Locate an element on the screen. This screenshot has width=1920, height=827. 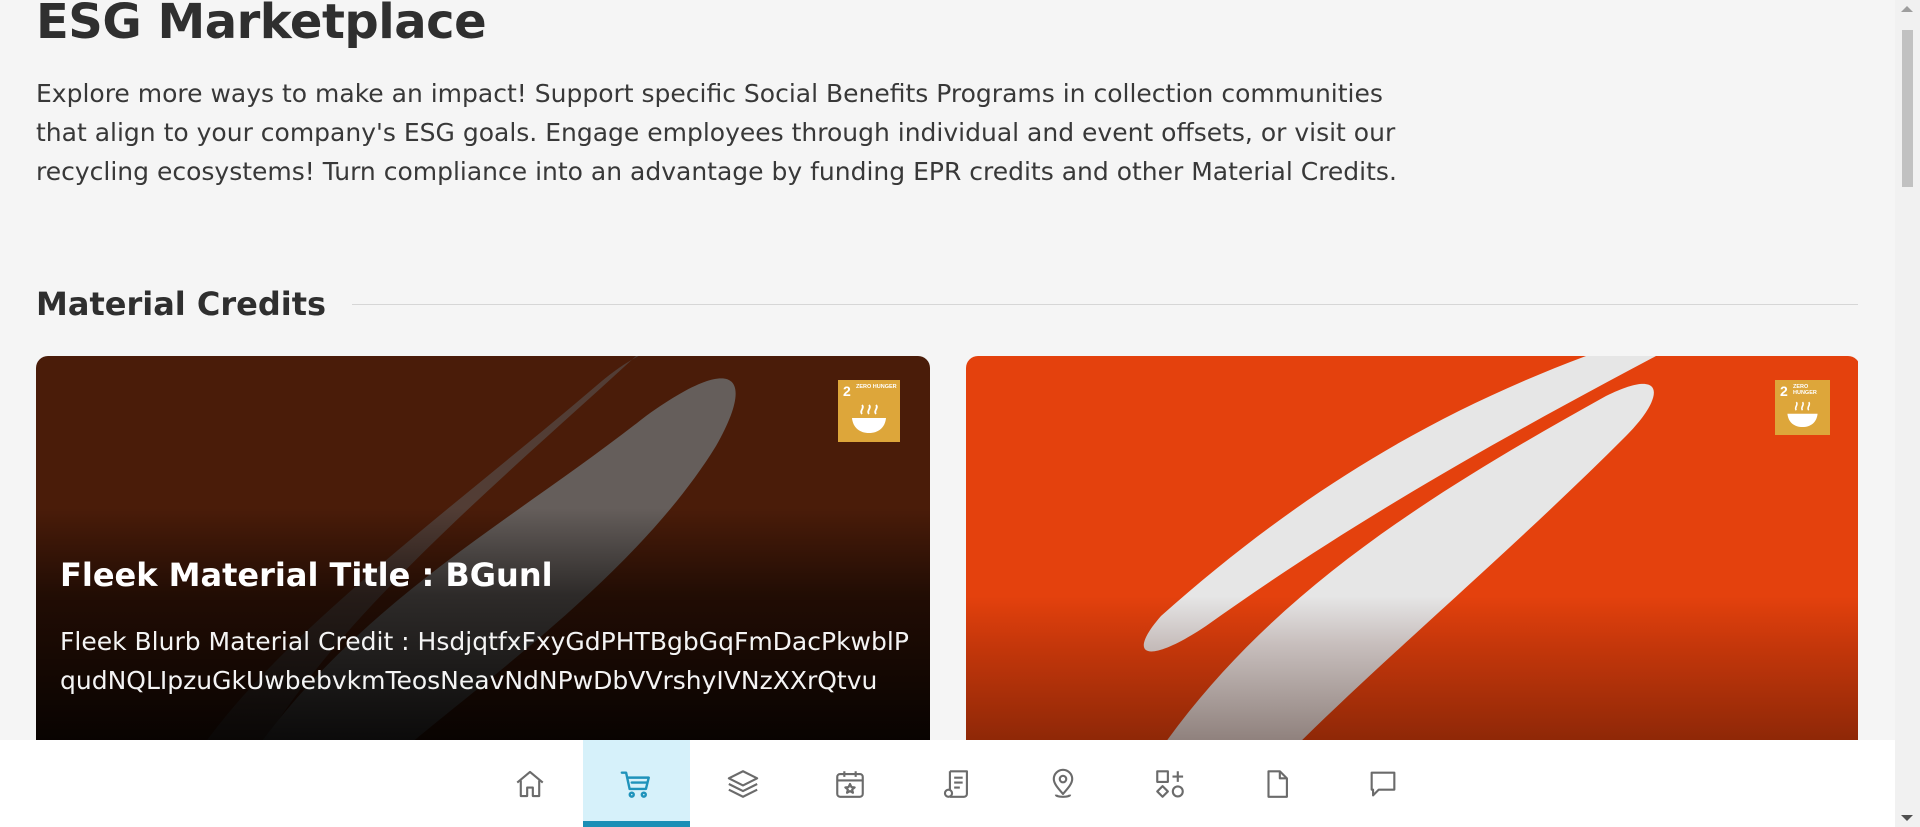
home-icon is located at coordinates (530, 783).